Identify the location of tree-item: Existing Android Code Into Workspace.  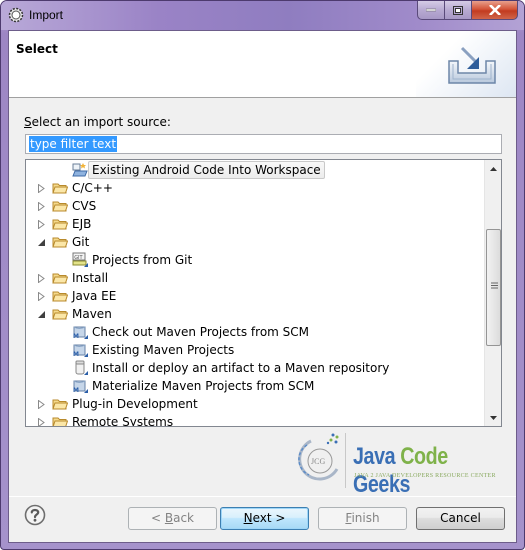
(198, 170).